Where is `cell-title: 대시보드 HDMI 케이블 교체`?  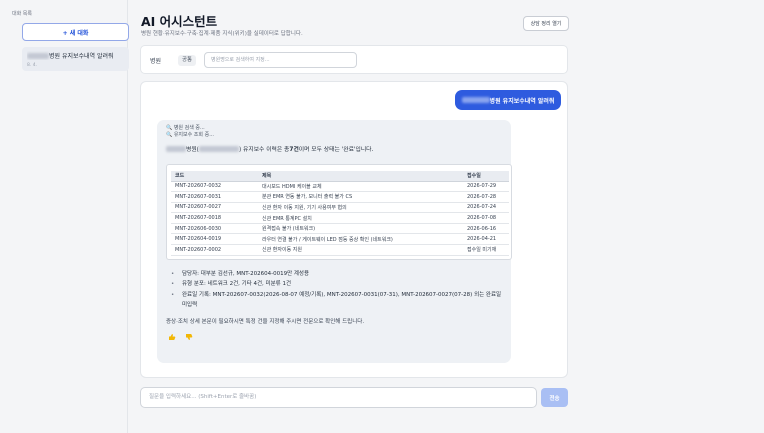 cell-title: 대시보드 HDMI 케이블 교체 is located at coordinates (360, 187).